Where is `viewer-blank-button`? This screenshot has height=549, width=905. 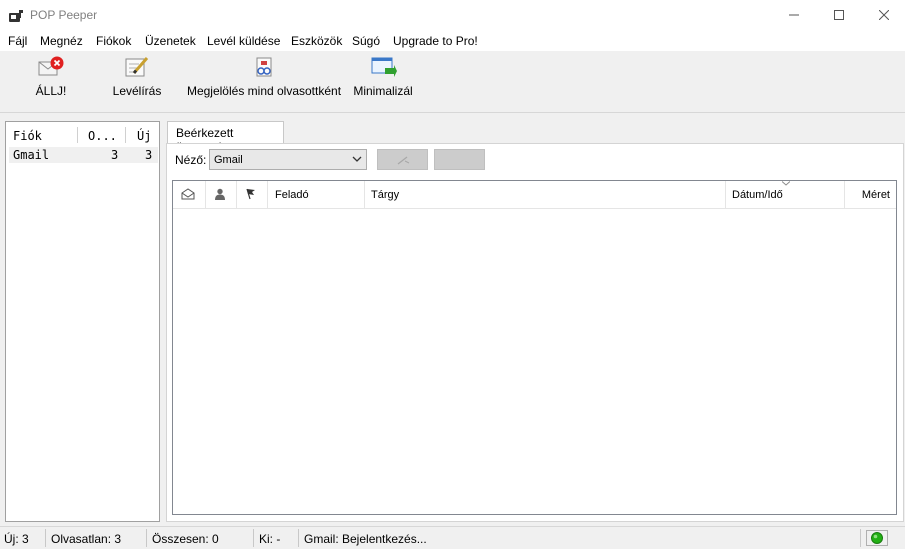 viewer-blank-button is located at coordinates (459, 159).